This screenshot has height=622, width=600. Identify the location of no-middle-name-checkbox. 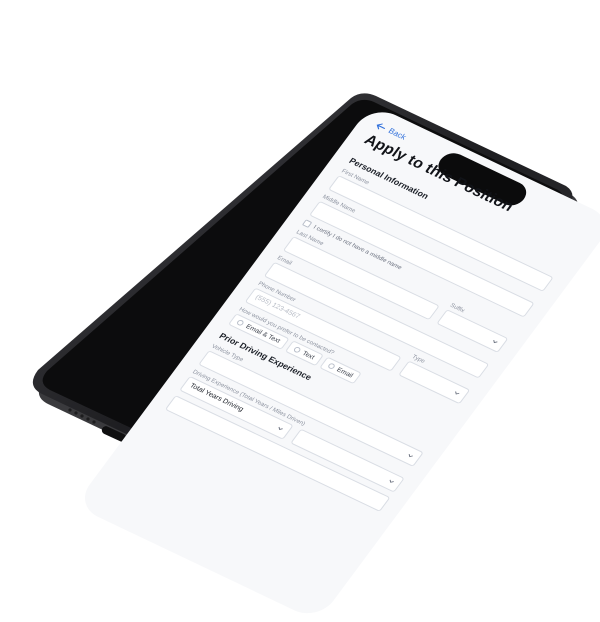
(307, 223).